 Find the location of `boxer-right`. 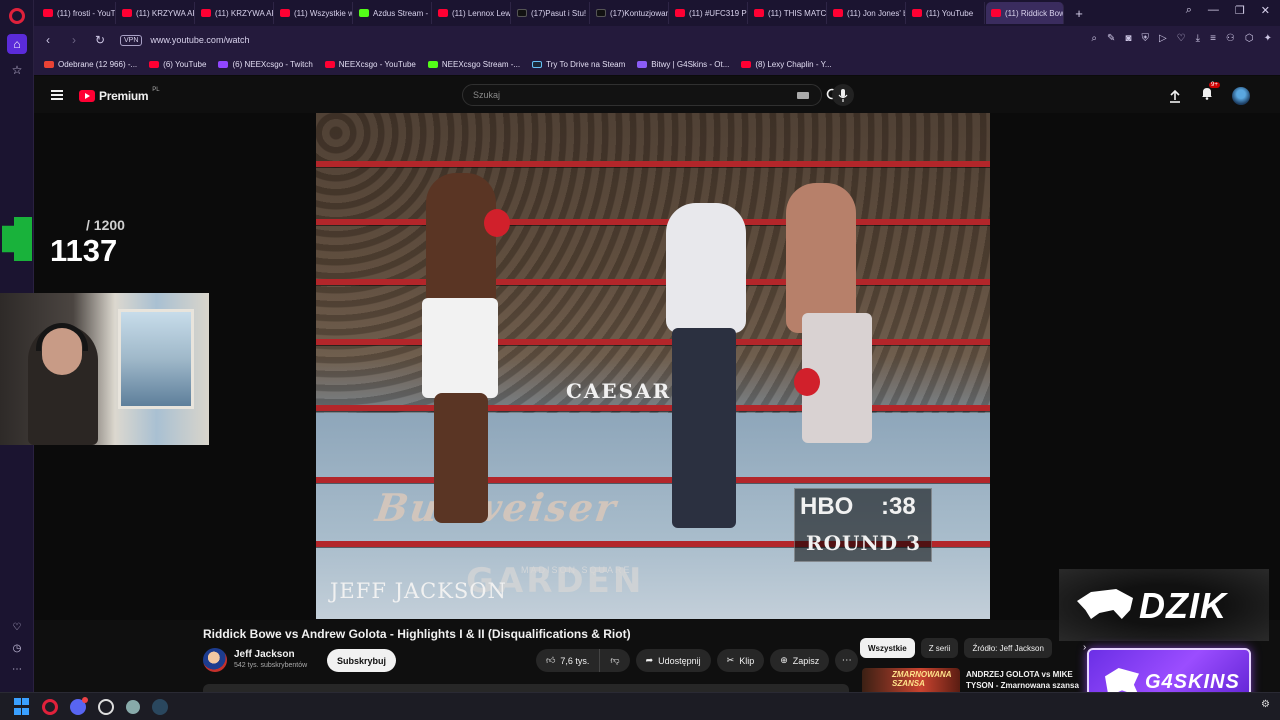

boxer-right is located at coordinates (821, 258).